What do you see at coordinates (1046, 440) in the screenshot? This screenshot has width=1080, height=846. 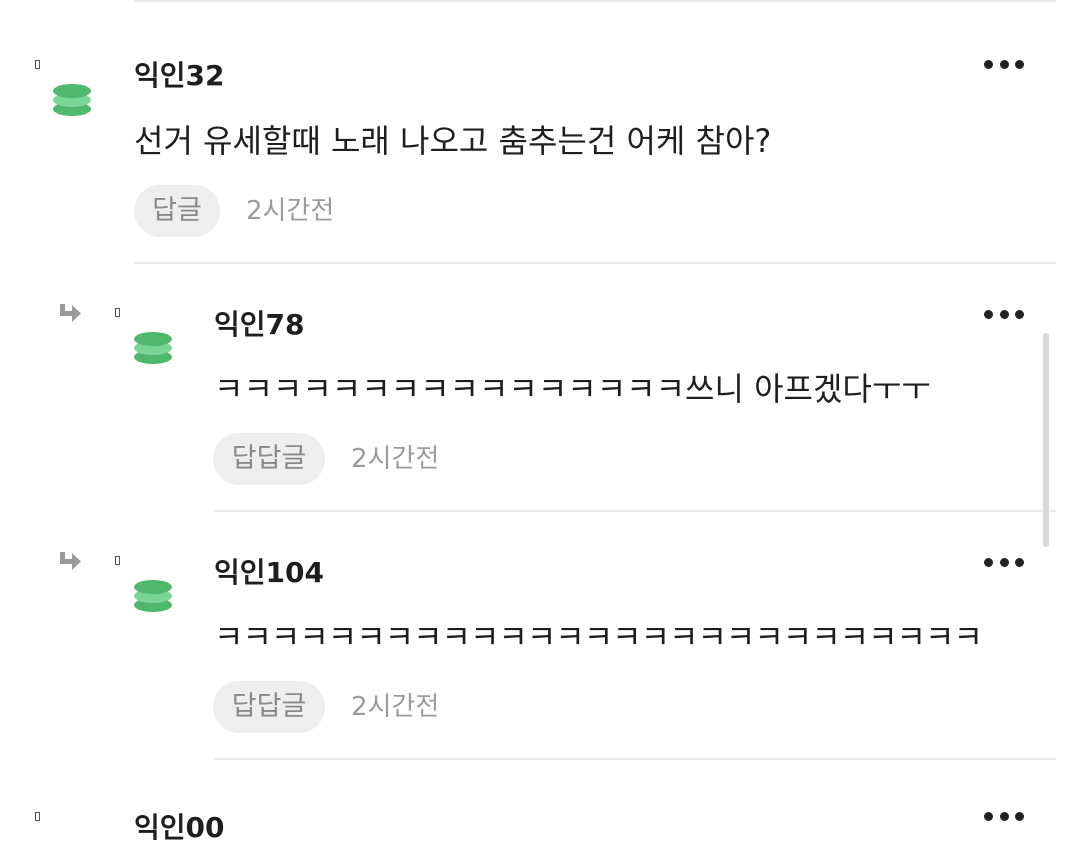 I see `scrollbar` at bounding box center [1046, 440].